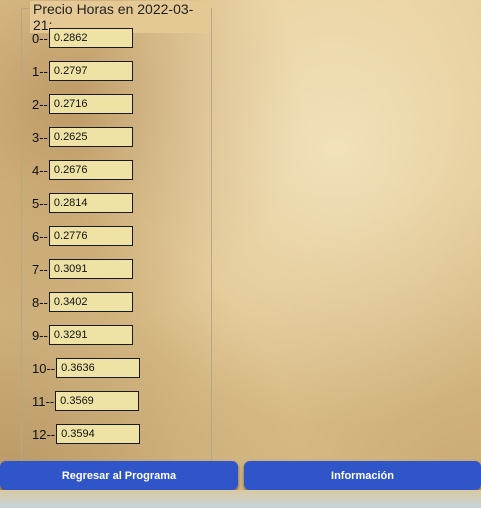  I want to click on hour-label: 9--, so click(40, 335).